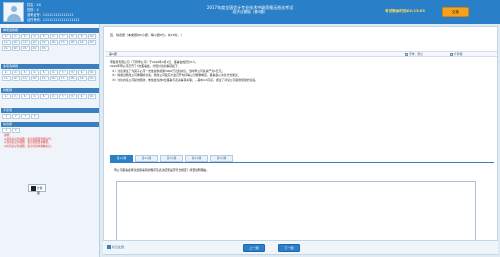  What do you see at coordinates (50, 66) in the screenshot?
I see `section-header-multiple-choice: 多项选择题` at bounding box center [50, 66].